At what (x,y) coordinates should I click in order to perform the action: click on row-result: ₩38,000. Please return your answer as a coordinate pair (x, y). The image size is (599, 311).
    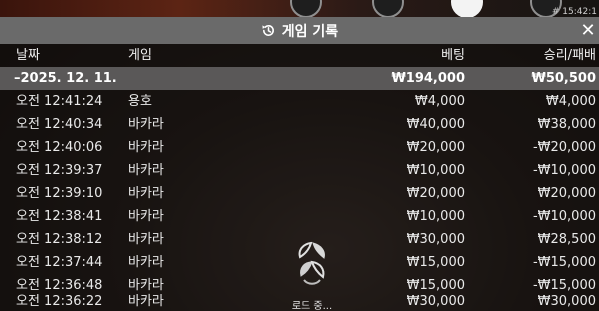
    Looking at the image, I should click on (566, 124).